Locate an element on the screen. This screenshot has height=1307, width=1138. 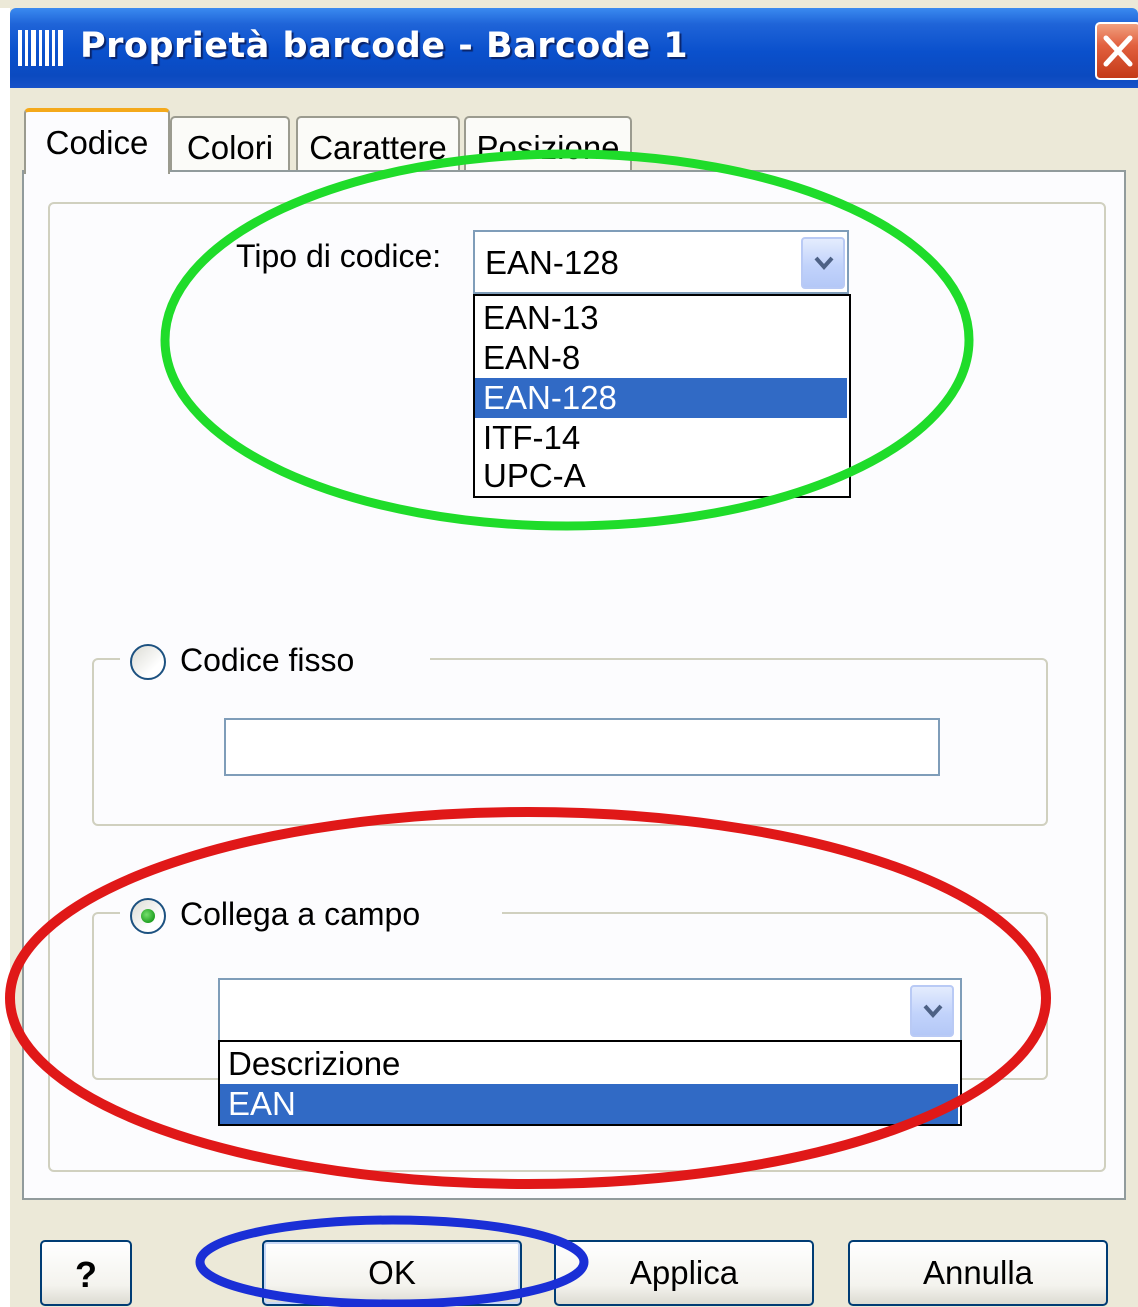
help-button: ? is located at coordinates (86, 1273).